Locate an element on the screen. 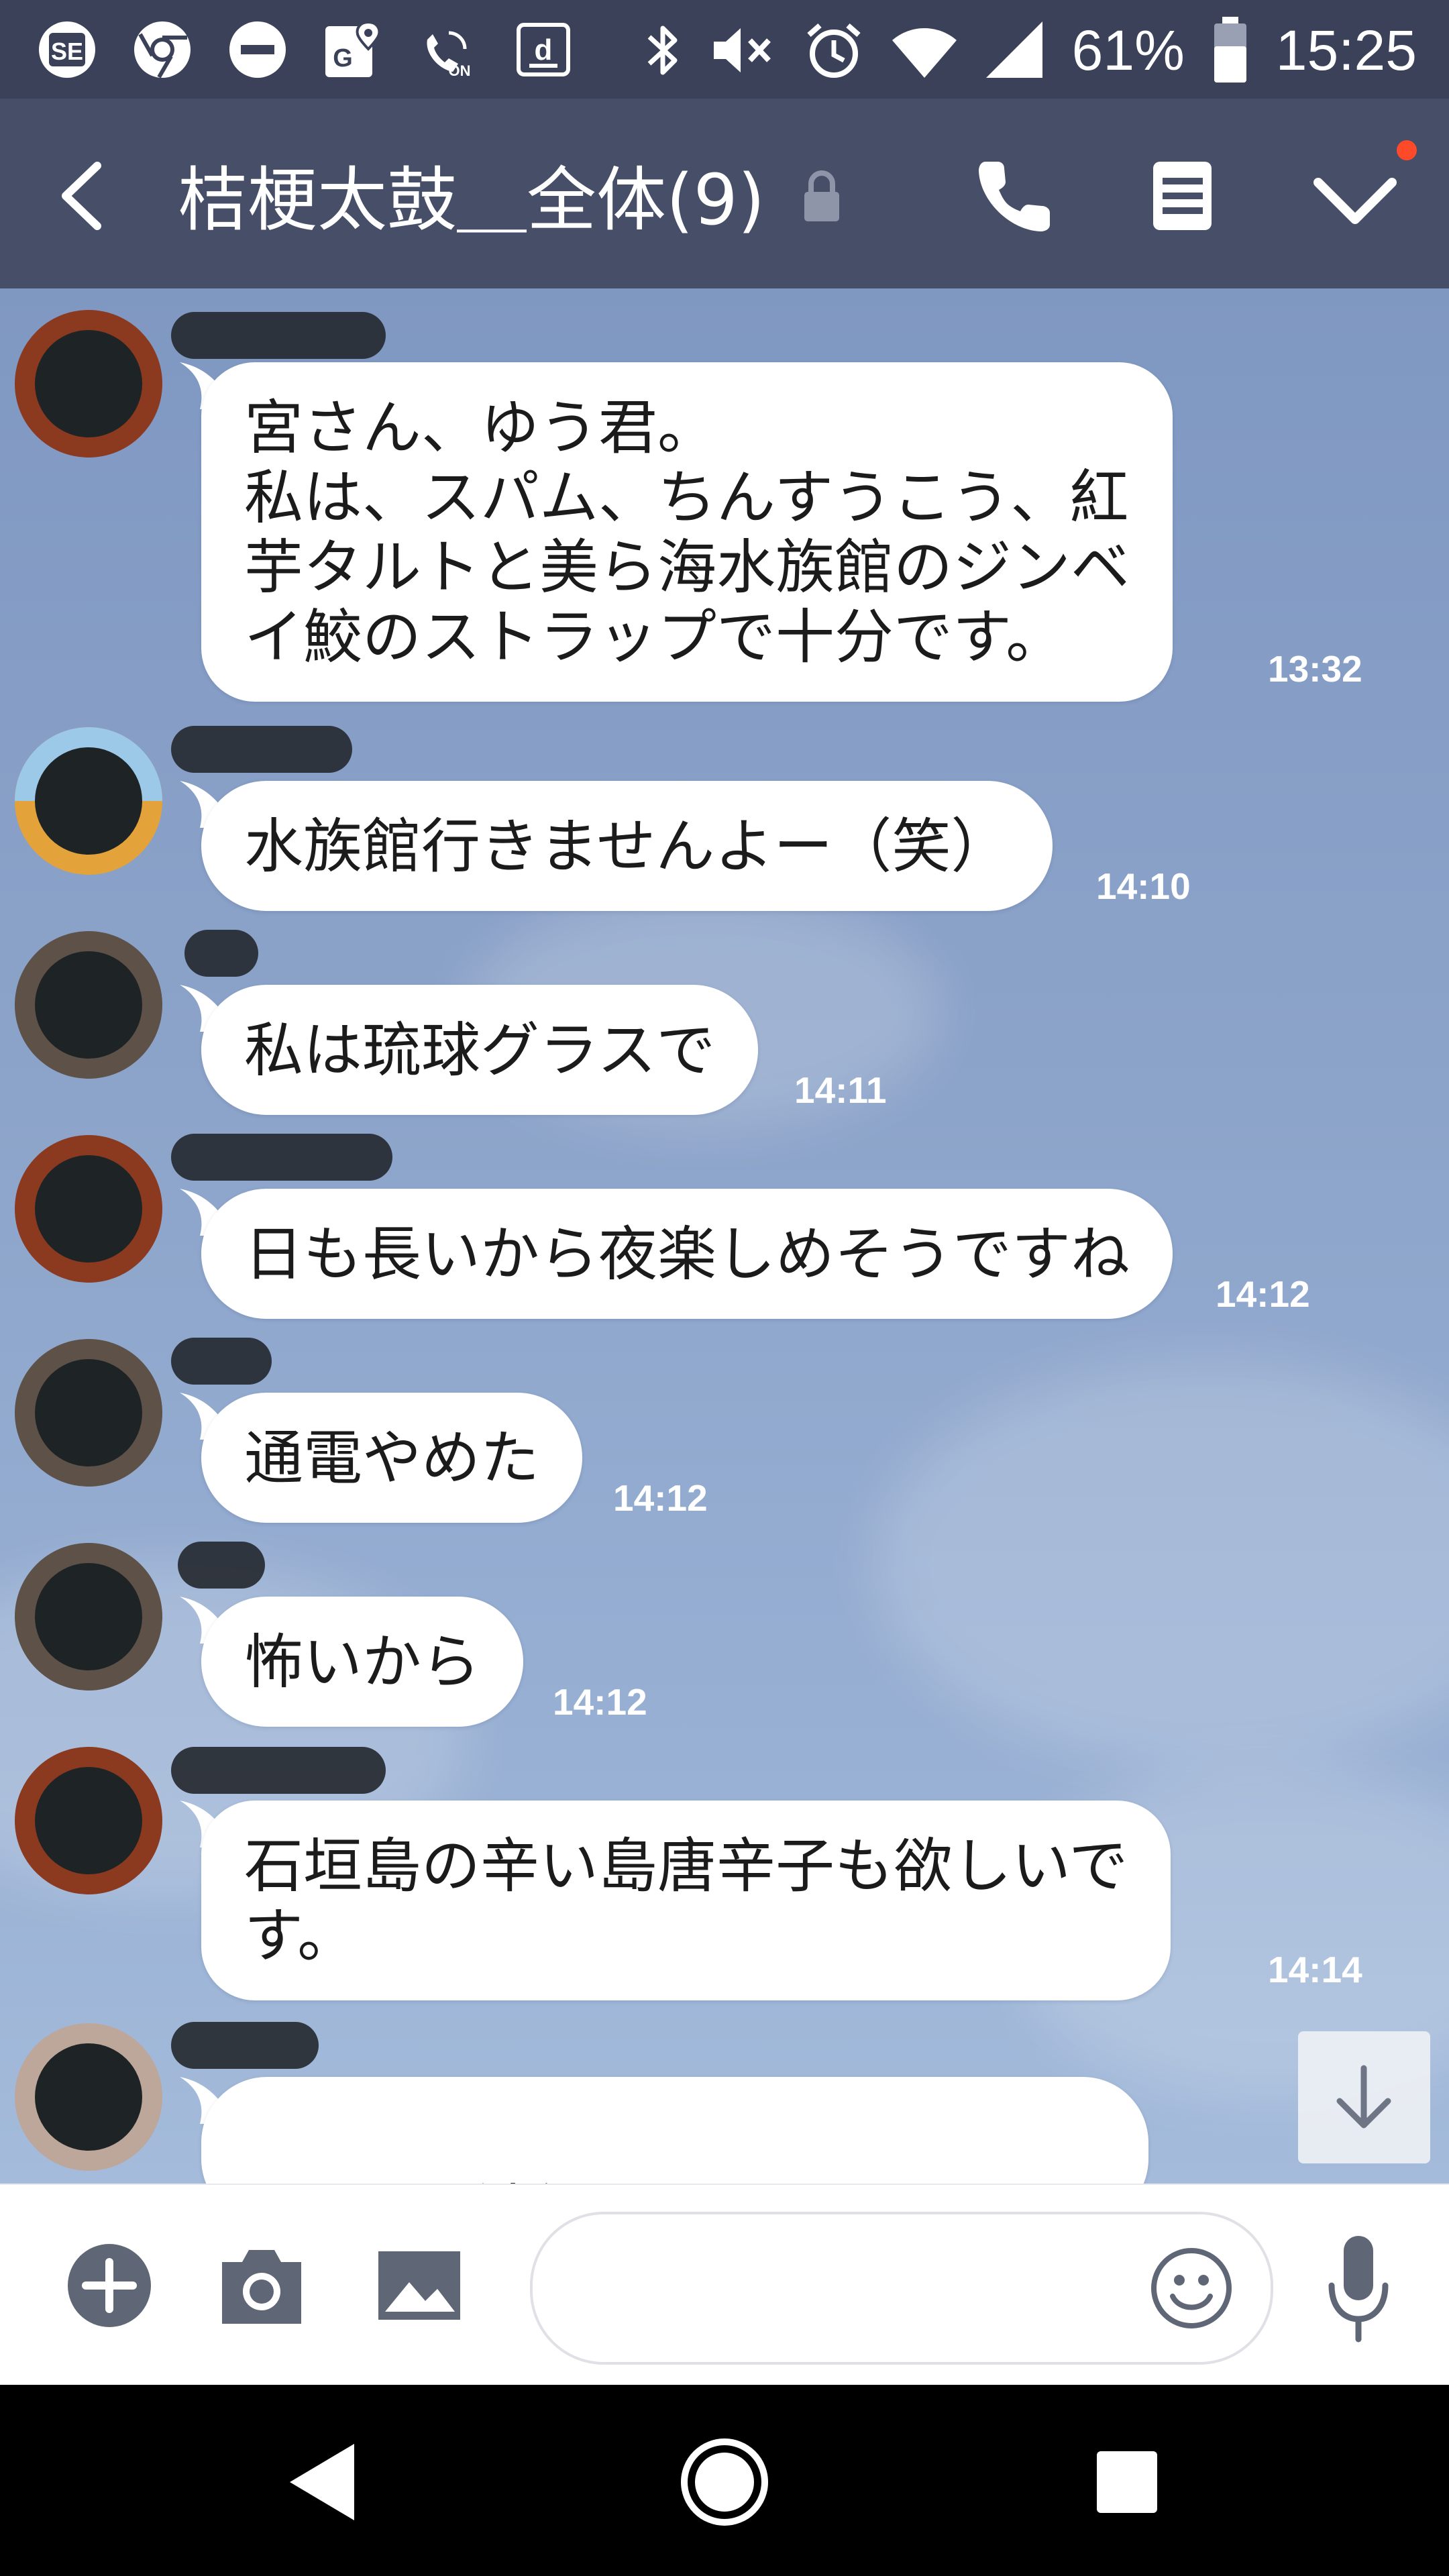 This screenshot has height=2576, width=1449. arrow-down-icon is located at coordinates (1363, 2097).